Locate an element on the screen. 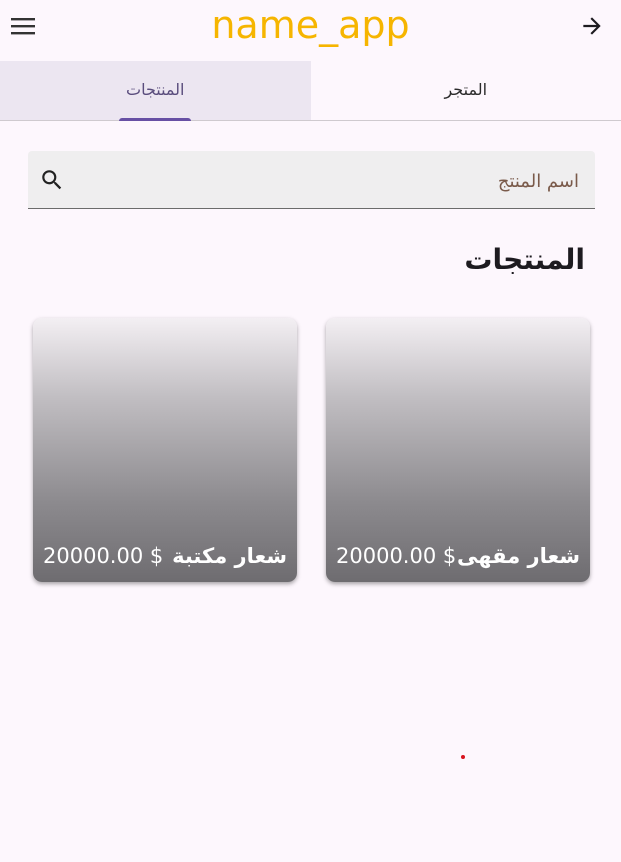 The image size is (621, 862). tab-products: المنتجات is located at coordinates (155, 91).